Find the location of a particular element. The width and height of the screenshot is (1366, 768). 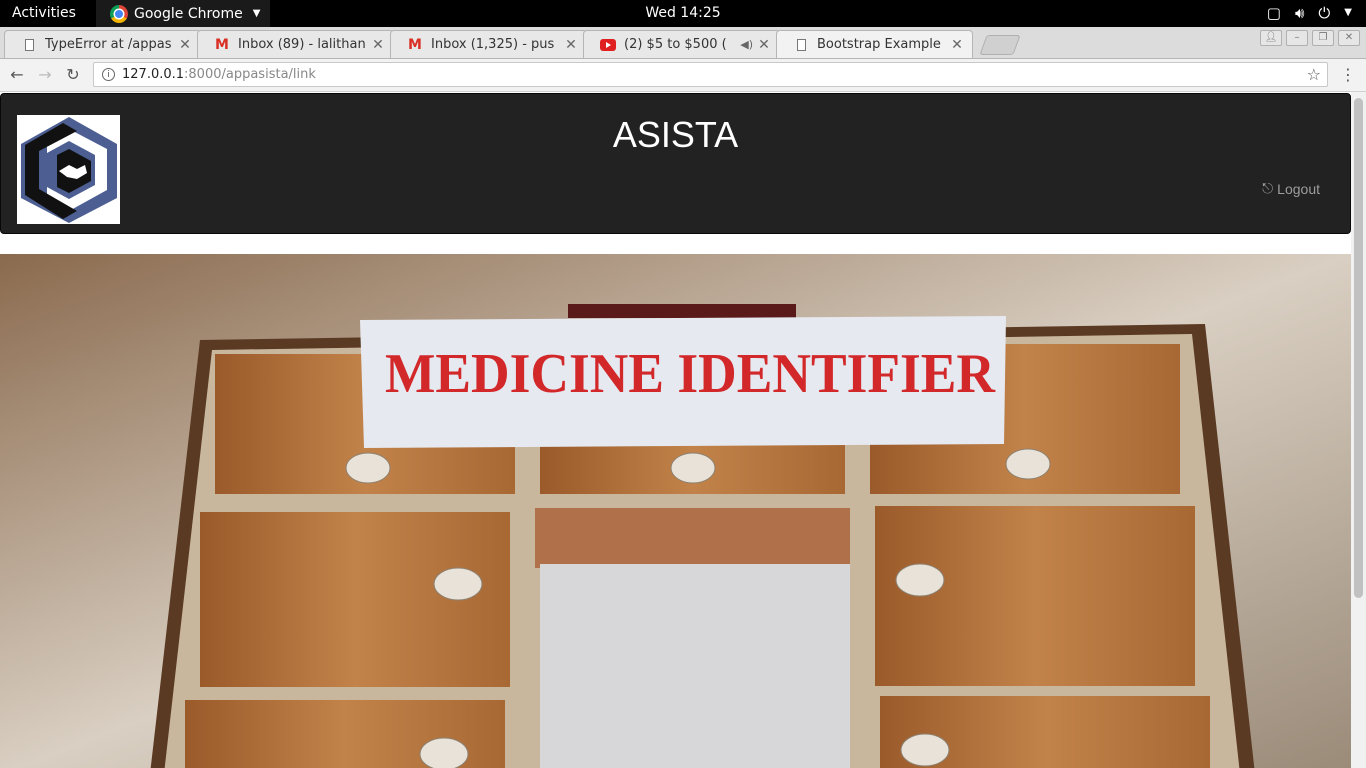

url-host: 127.0.0.1 is located at coordinates (153, 74).